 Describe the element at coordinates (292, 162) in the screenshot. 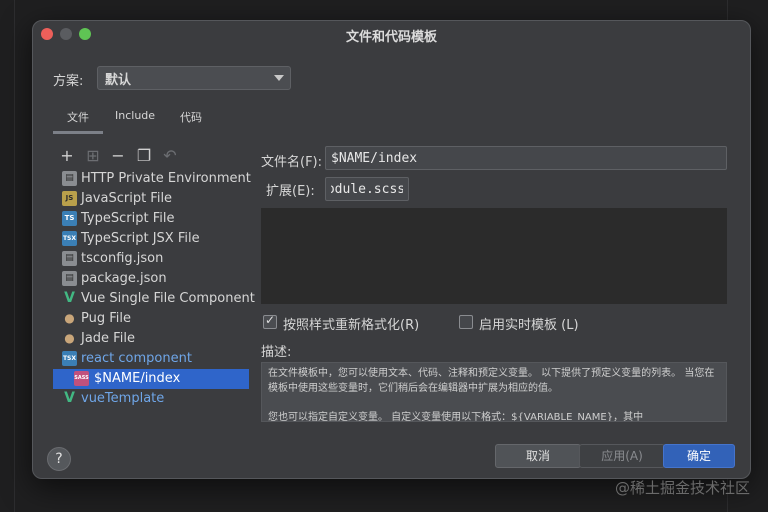

I see `filename-label: 文件名(F):` at that location.